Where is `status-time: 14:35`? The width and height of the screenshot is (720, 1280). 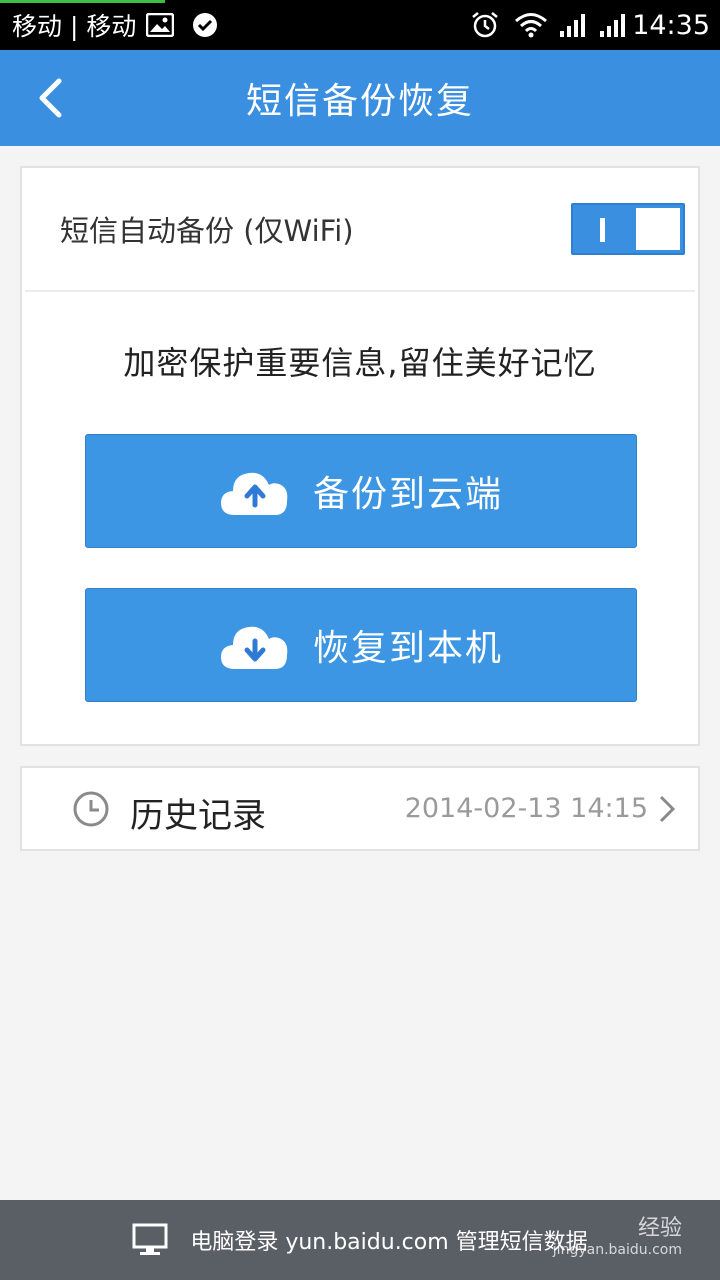
status-time: 14:35 is located at coordinates (671, 25).